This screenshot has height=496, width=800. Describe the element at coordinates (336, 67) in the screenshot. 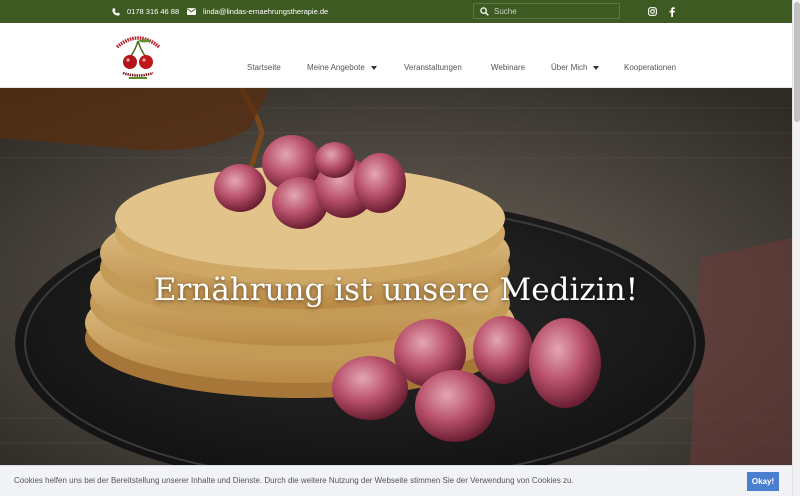

I see `nav-label-meine-angebote: Meine Angebote` at that location.